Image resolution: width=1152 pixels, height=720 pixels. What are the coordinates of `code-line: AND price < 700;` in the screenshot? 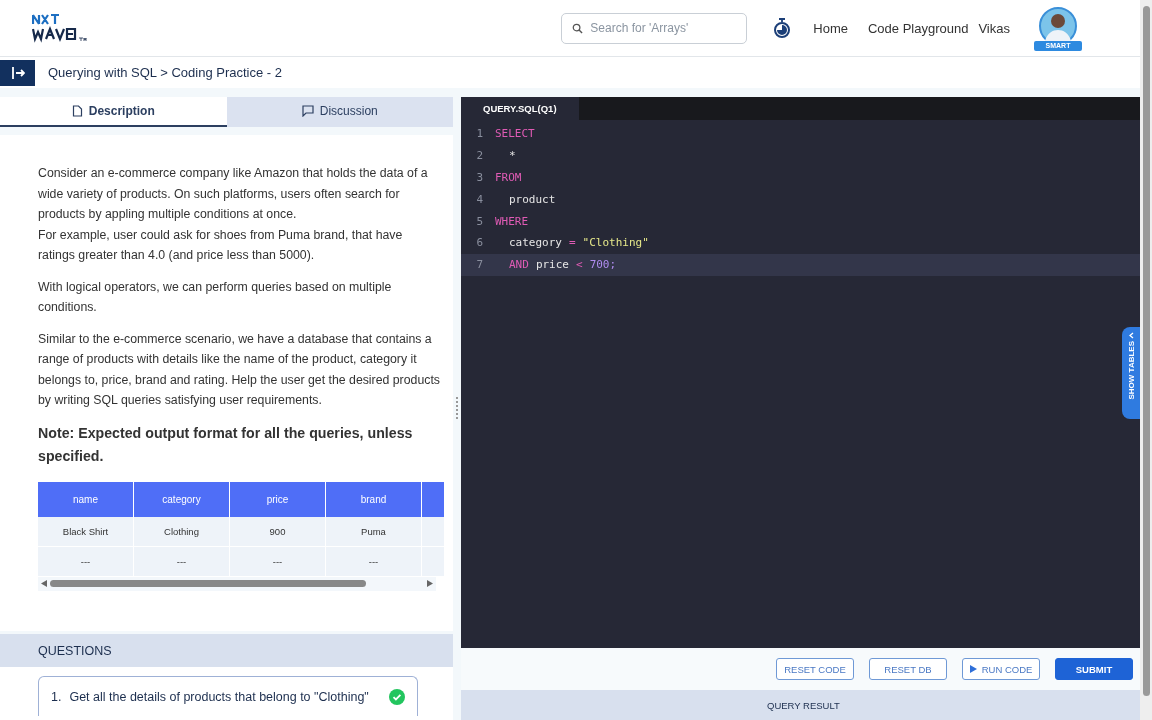 It's located at (563, 265).